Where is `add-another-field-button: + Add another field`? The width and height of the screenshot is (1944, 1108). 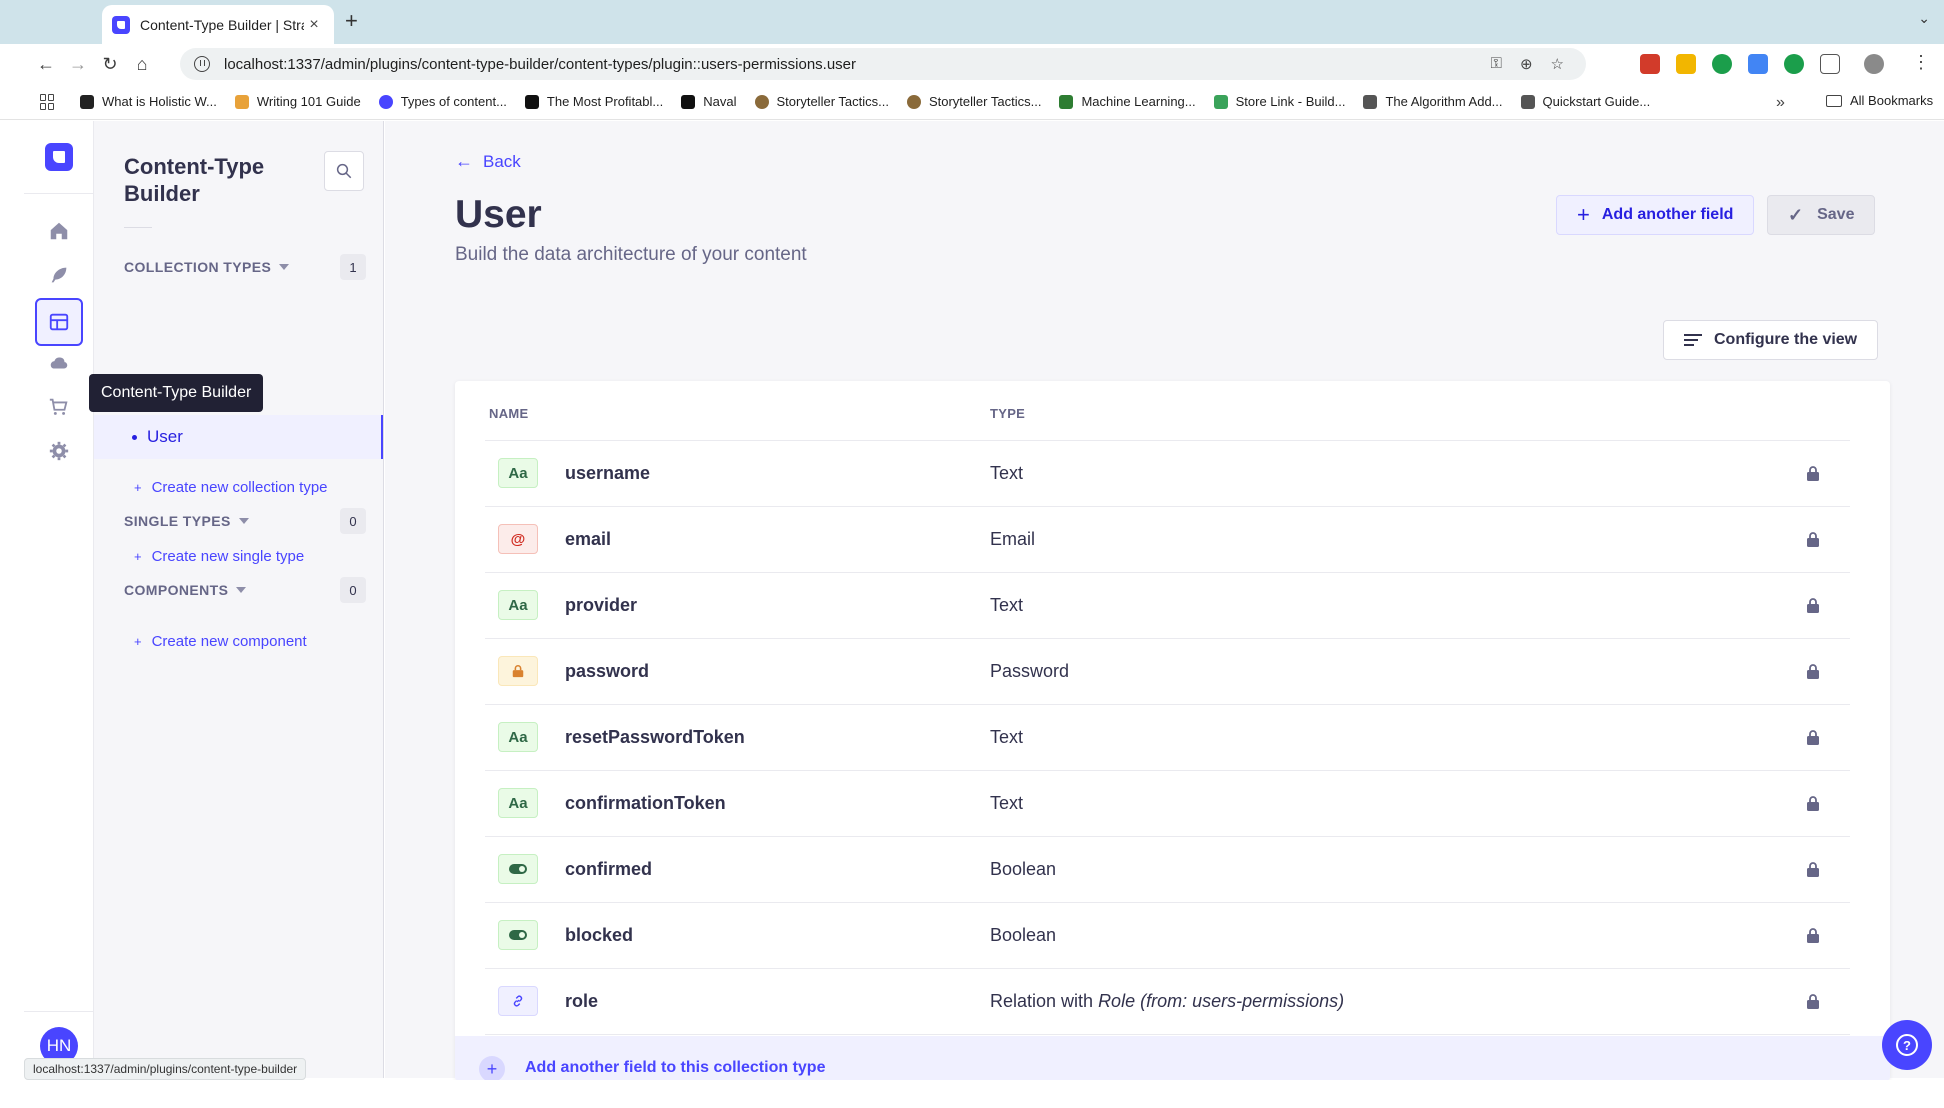 add-another-field-button: + Add another field is located at coordinates (1655, 215).